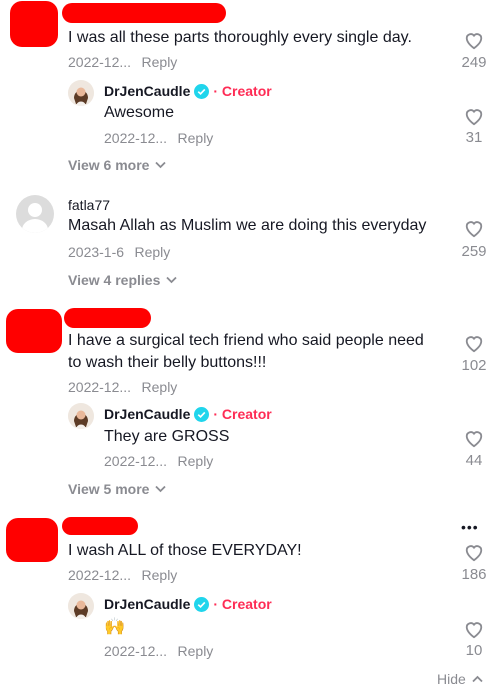  I want to click on view-more-label: View 5 more, so click(109, 489).